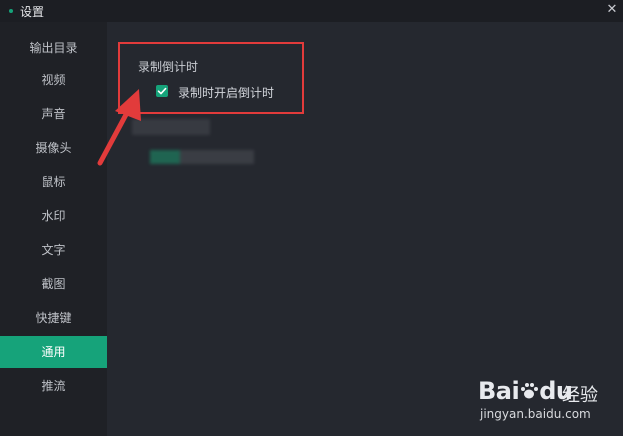  I want to click on watermark-brand: Bai du, so click(525, 391).